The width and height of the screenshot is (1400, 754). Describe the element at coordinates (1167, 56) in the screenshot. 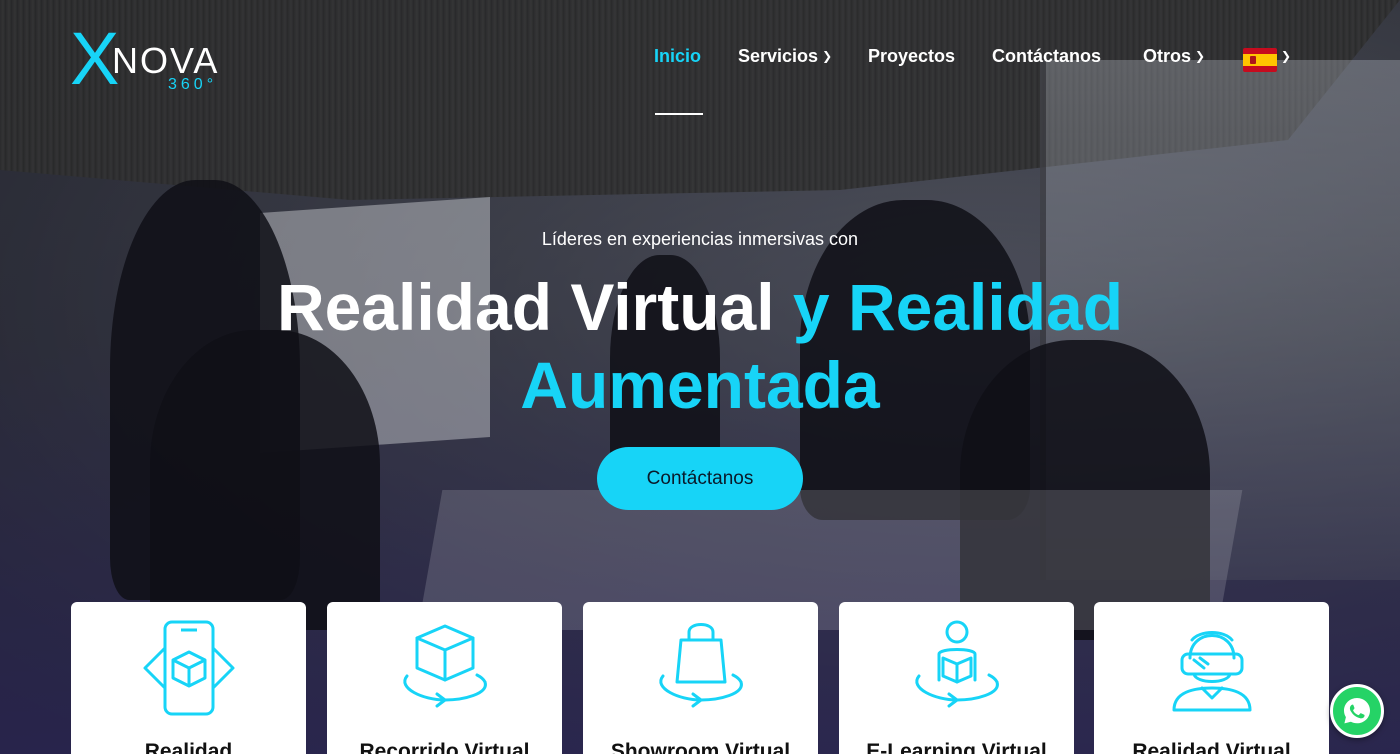

I see `nav-label: Otros` at that location.